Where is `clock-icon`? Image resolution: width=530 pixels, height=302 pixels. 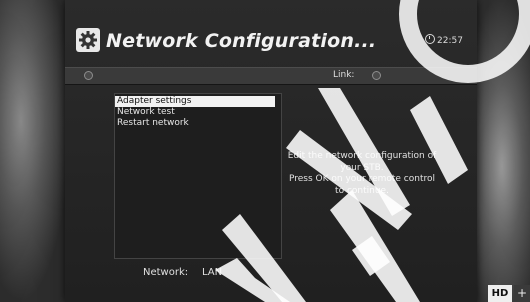 clock-icon is located at coordinates (430, 39).